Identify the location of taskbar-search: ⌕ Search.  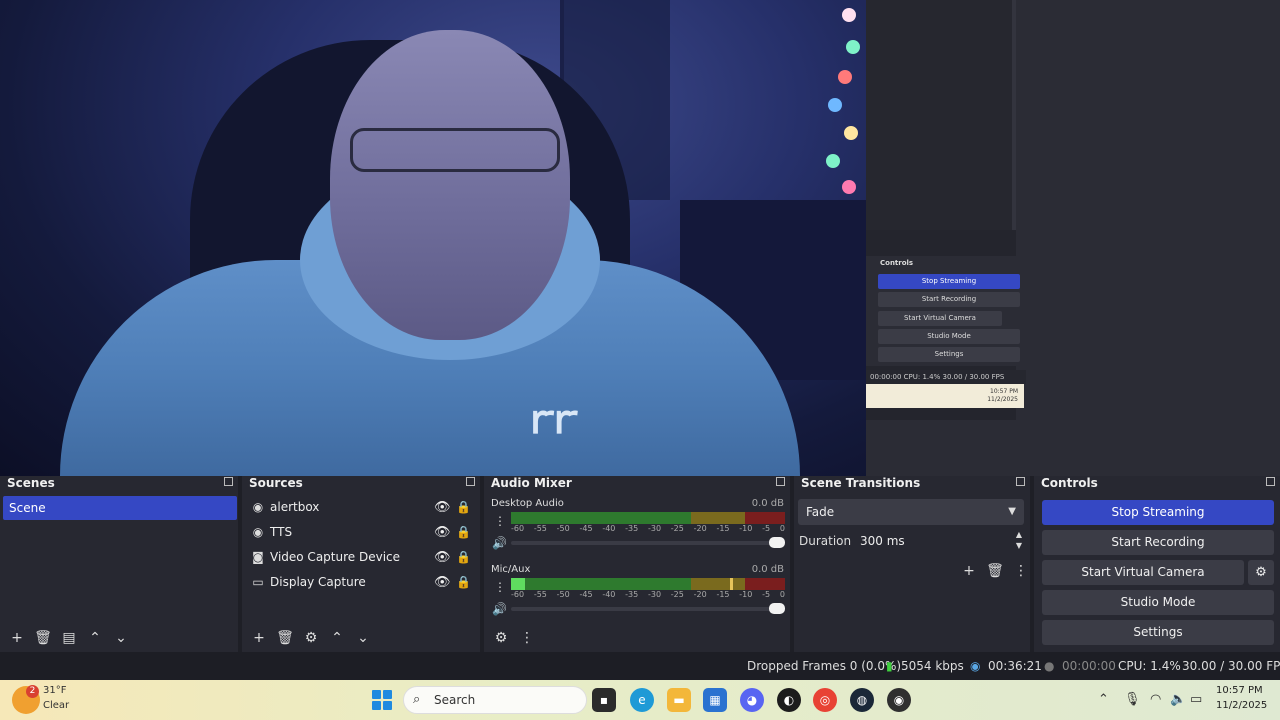
(495, 700).